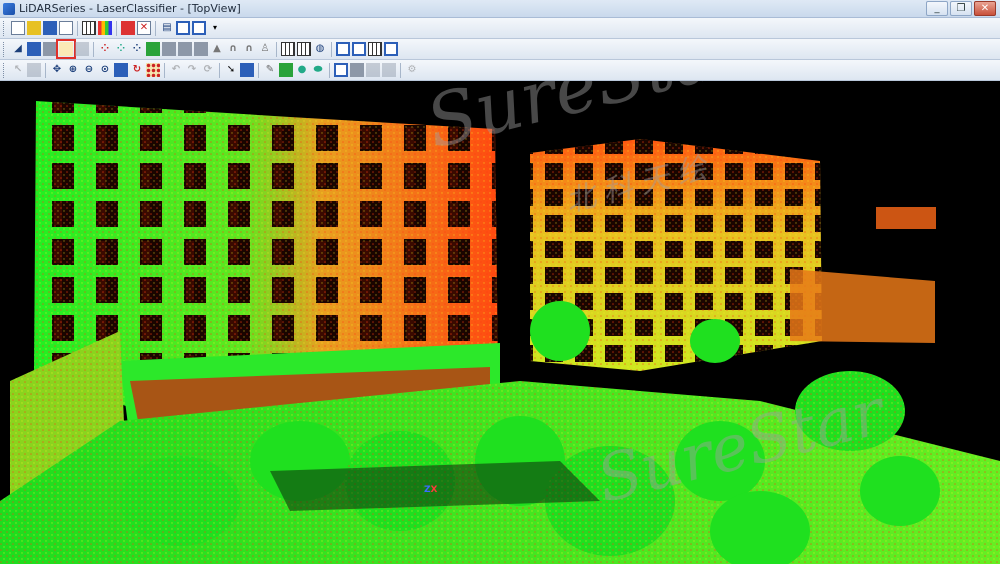 The image size is (1000, 564). I want to click on fit-view-icon, so click(121, 70).